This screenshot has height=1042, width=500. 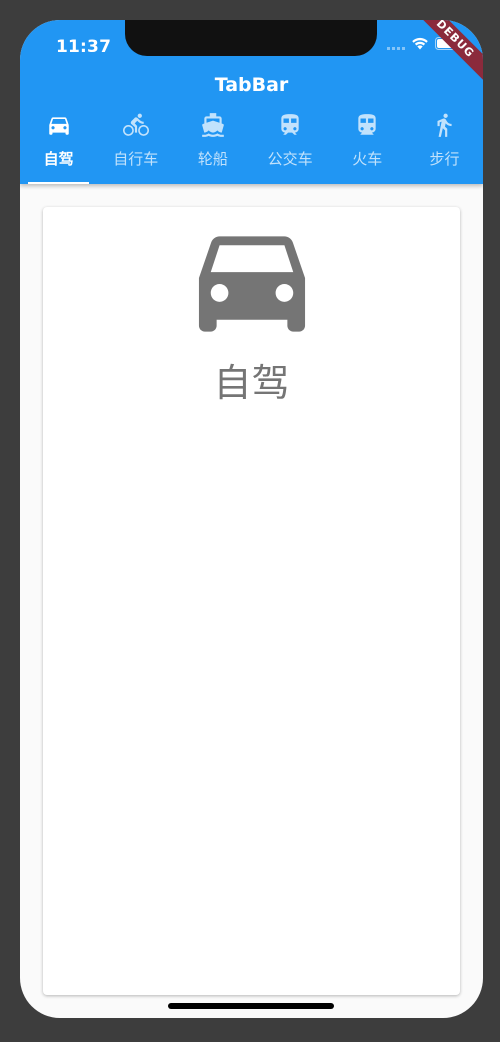 What do you see at coordinates (251, 1006) in the screenshot?
I see `home-indicator` at bounding box center [251, 1006].